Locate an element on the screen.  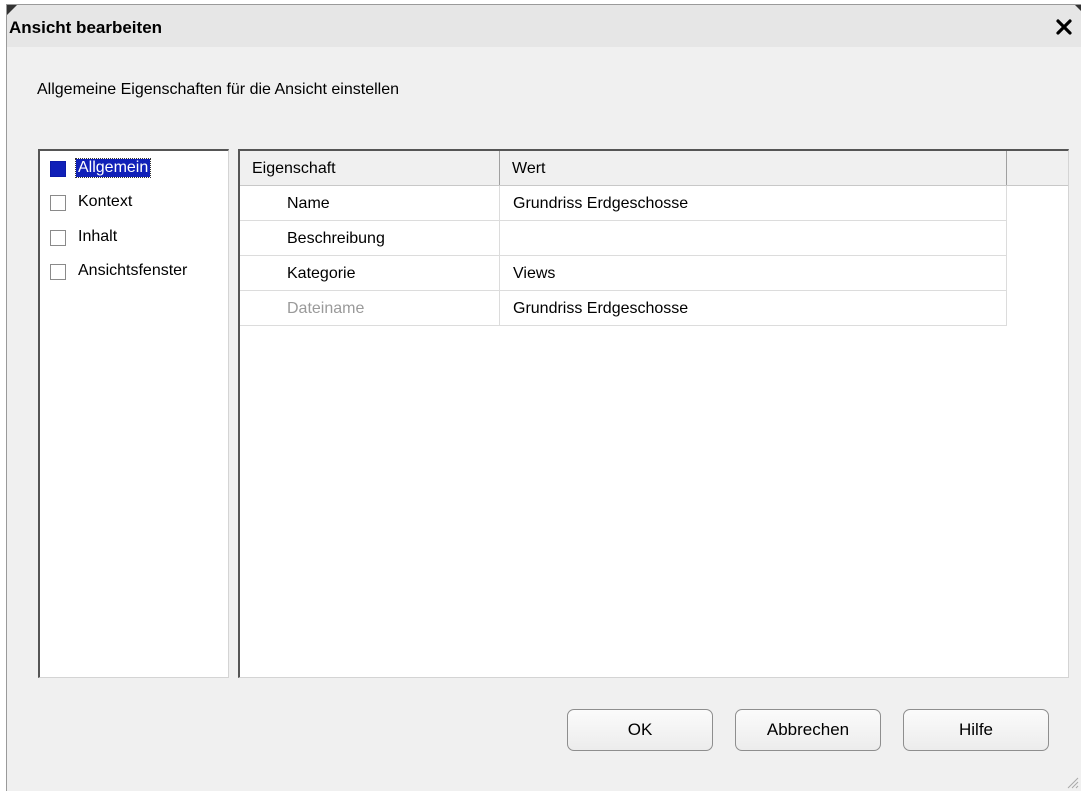
property-name-cell: Dateiname is located at coordinates (370, 308).